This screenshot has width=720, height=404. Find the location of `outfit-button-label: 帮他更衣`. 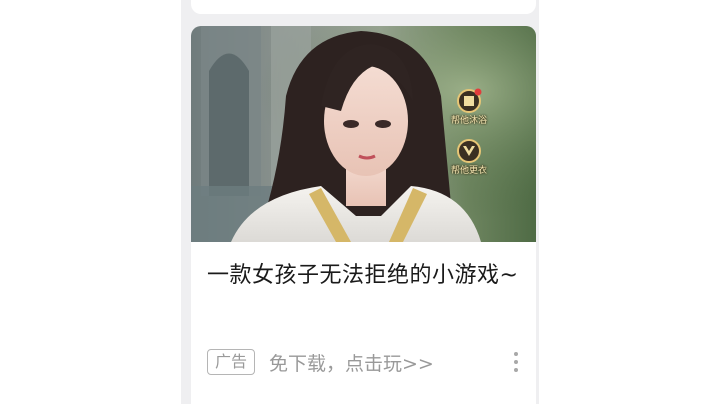

outfit-button-label: 帮他更衣 is located at coordinates (468, 171).